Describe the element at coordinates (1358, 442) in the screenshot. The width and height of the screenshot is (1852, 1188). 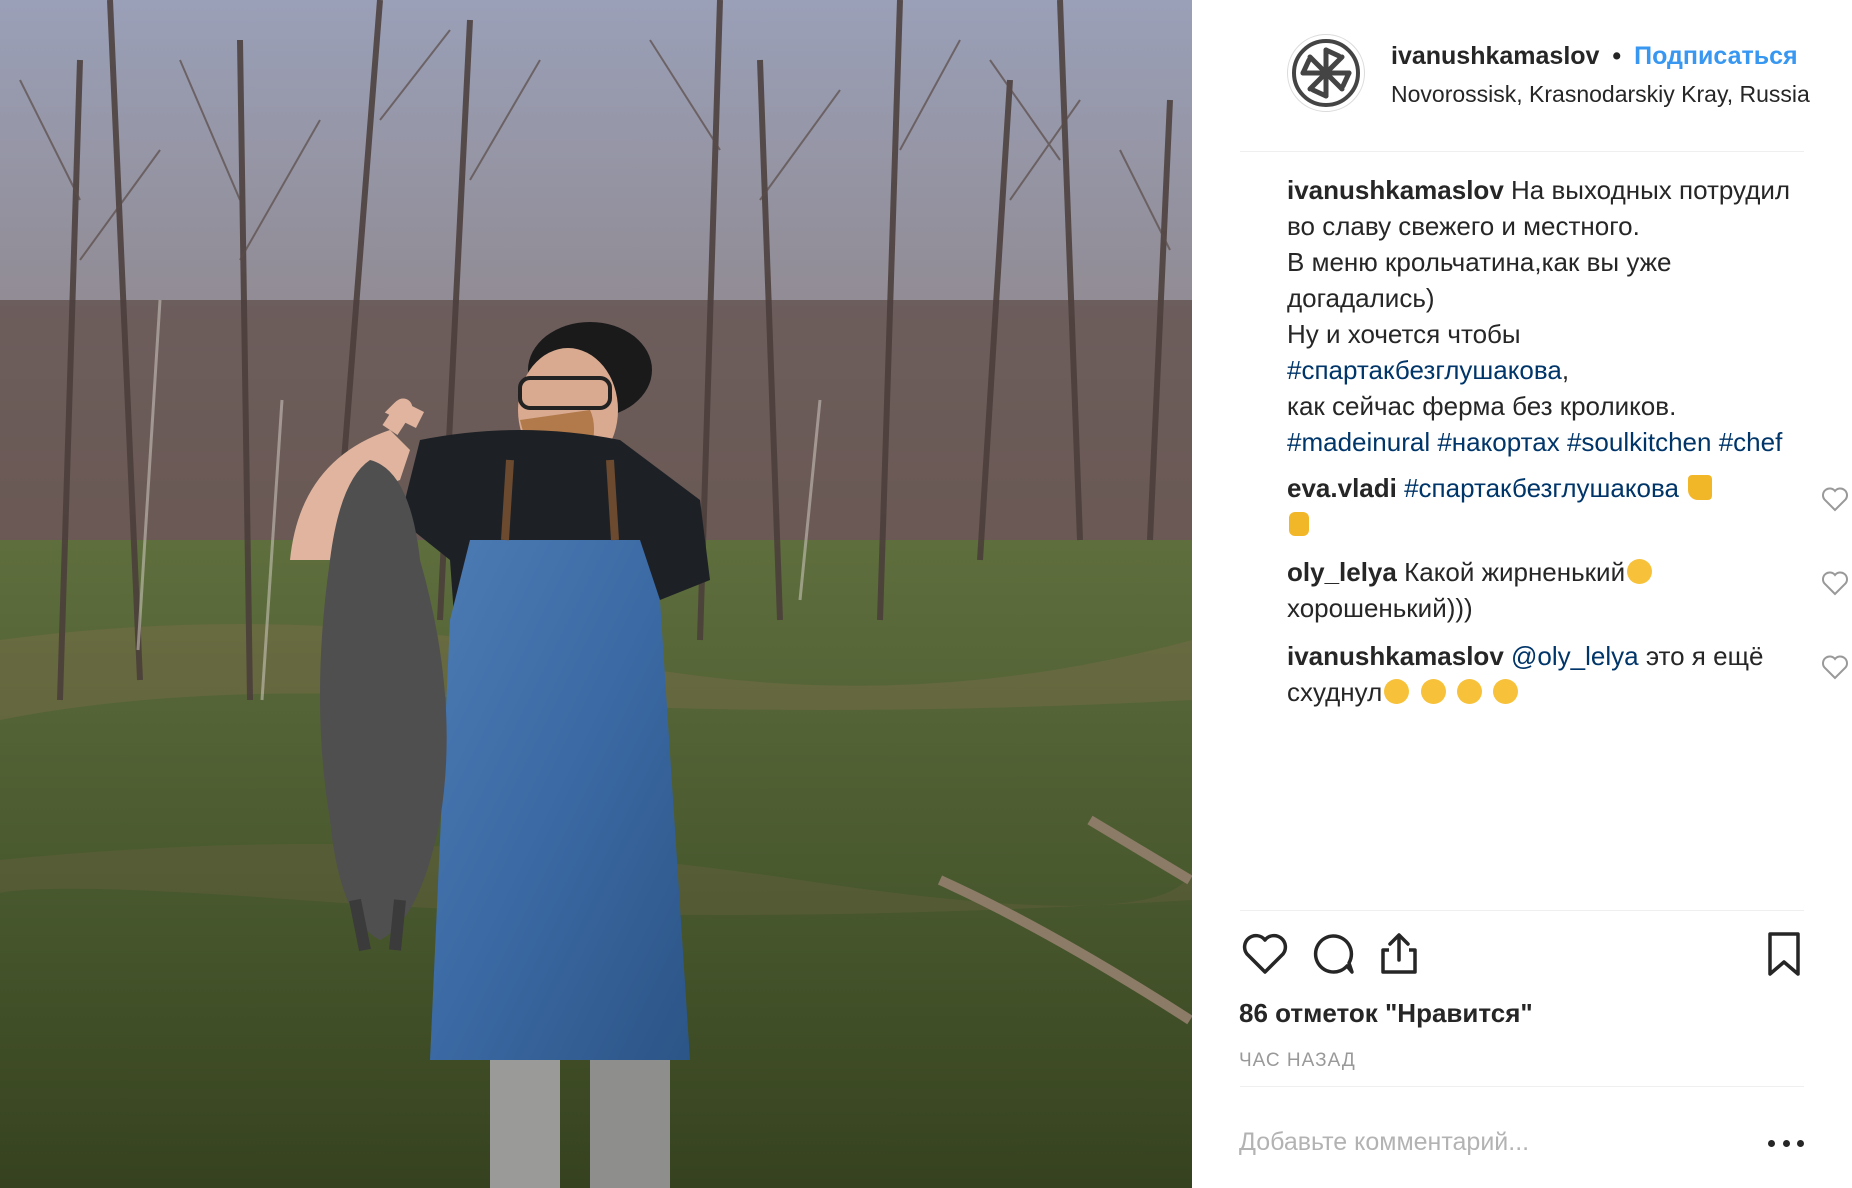
I see `hashtag-link: #madeinural` at that location.